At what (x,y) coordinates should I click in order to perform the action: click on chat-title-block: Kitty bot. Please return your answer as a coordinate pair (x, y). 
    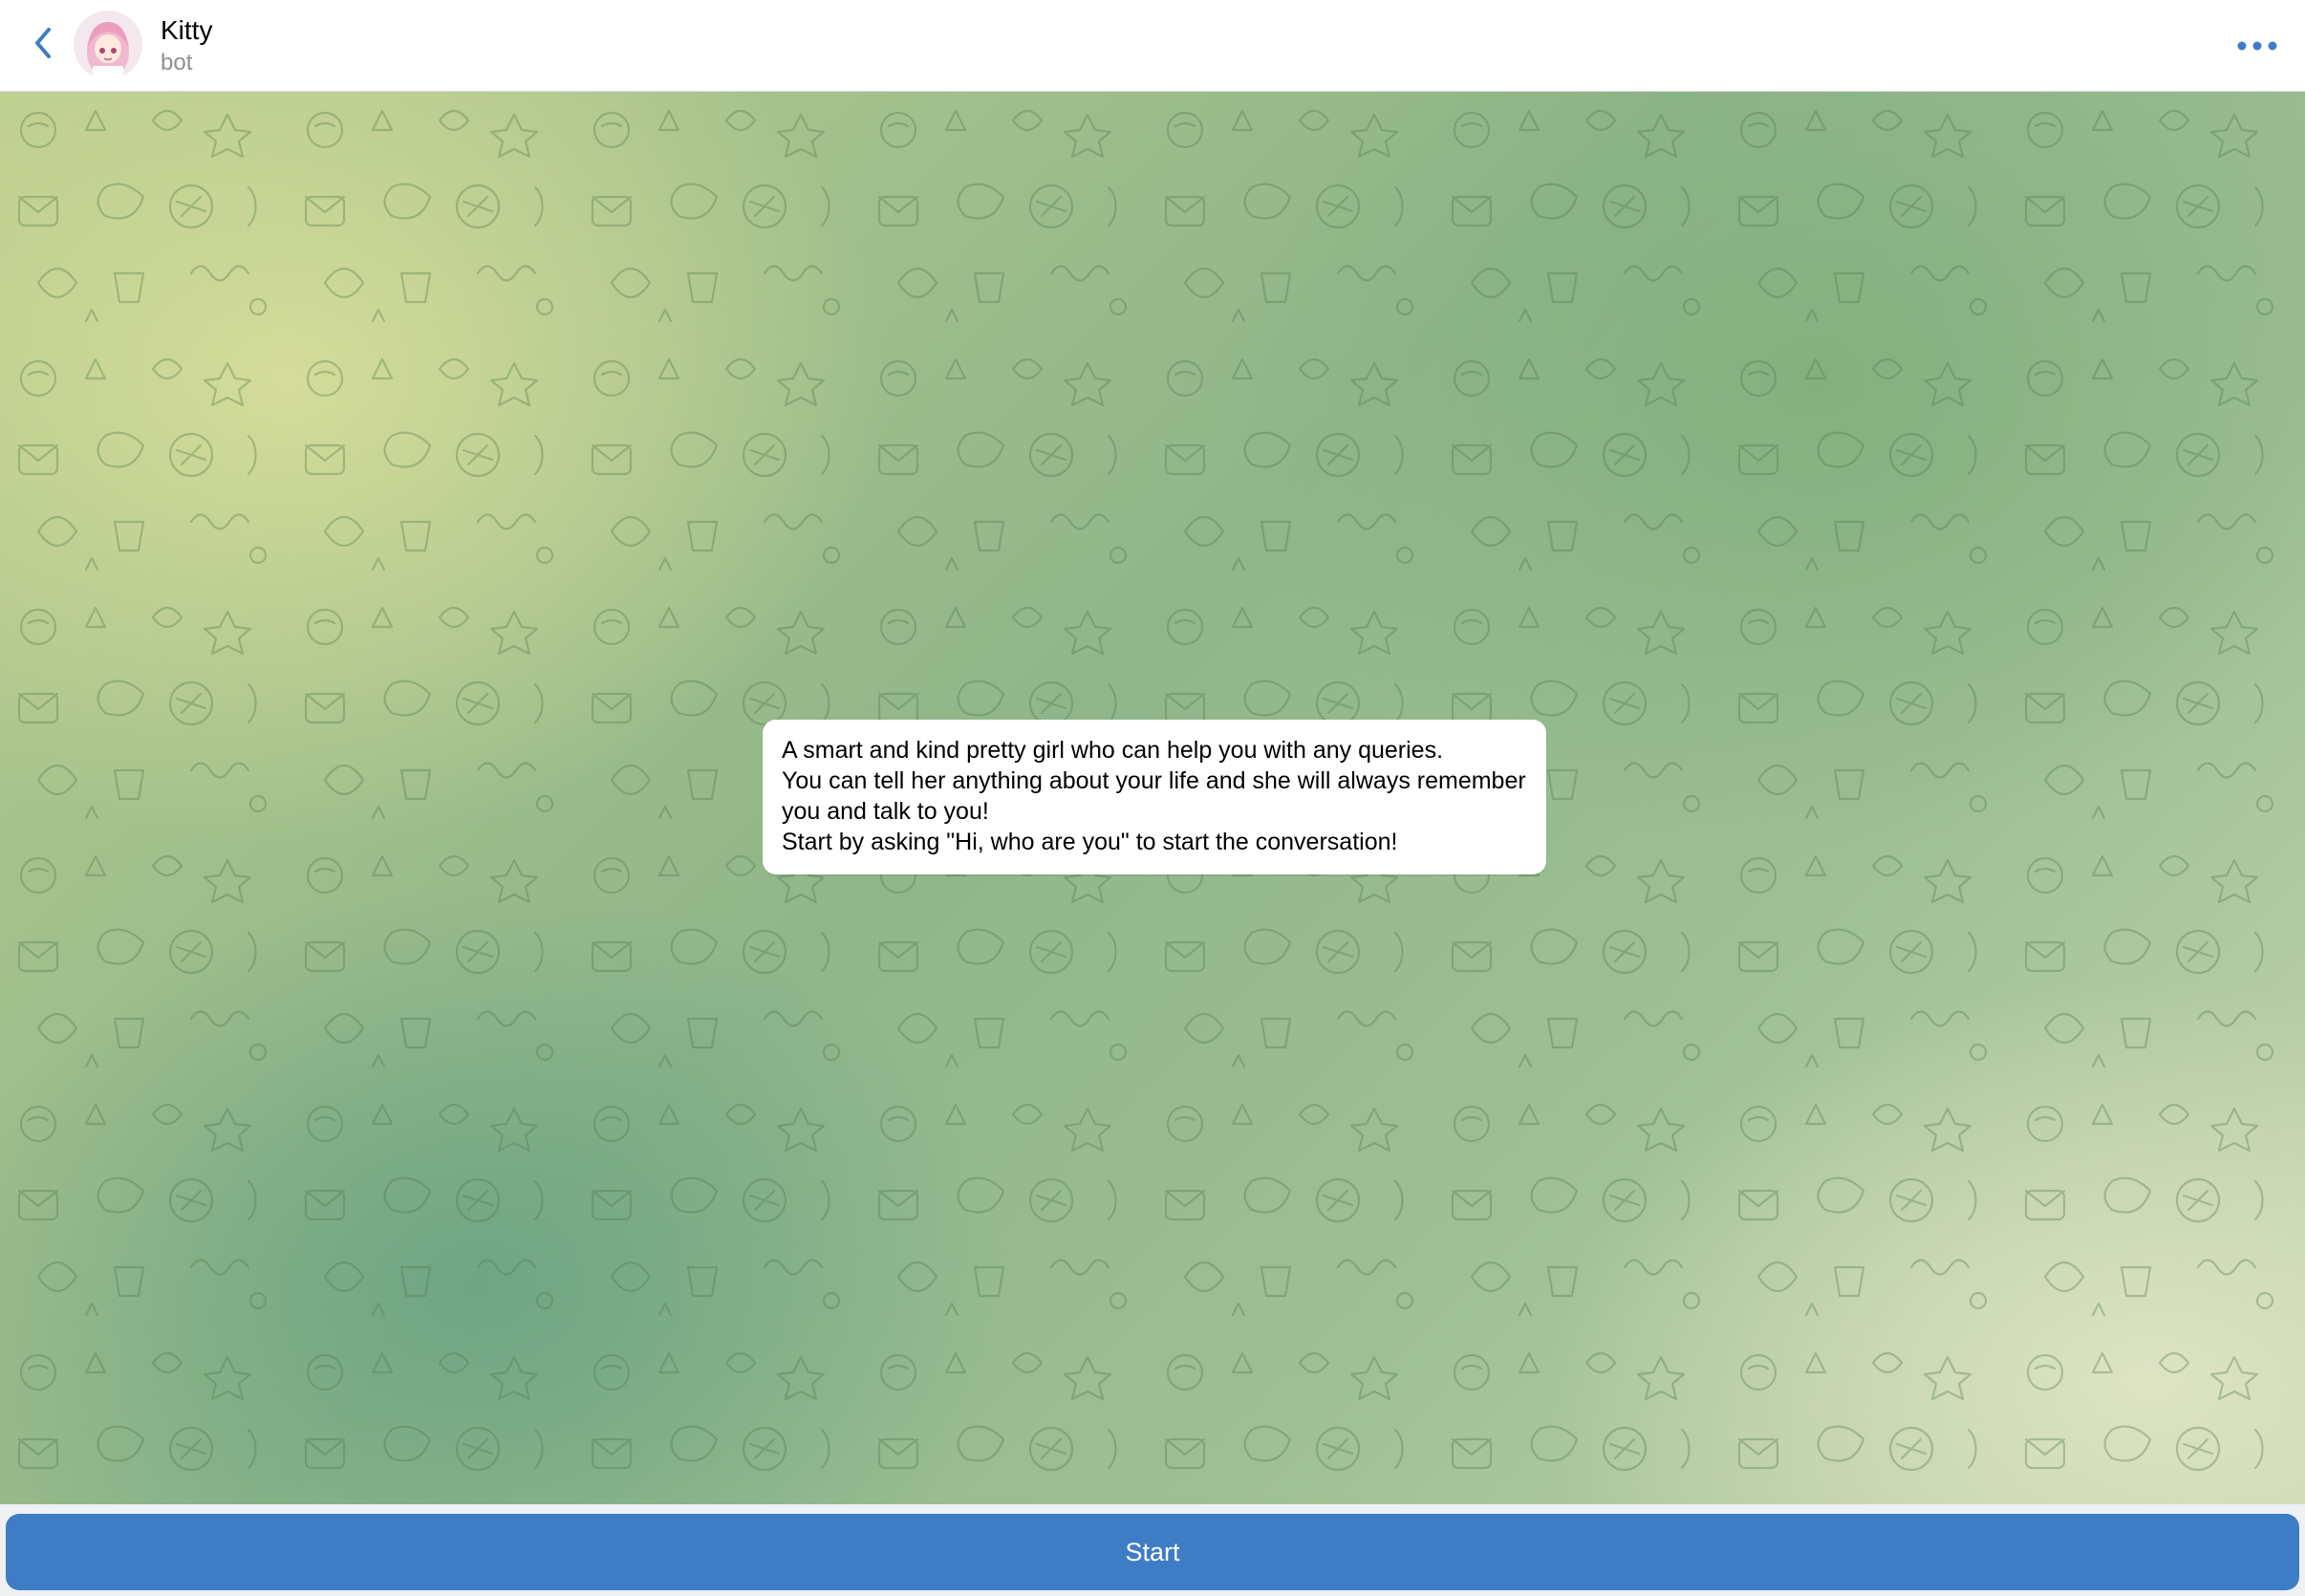
    Looking at the image, I should click on (186, 46).